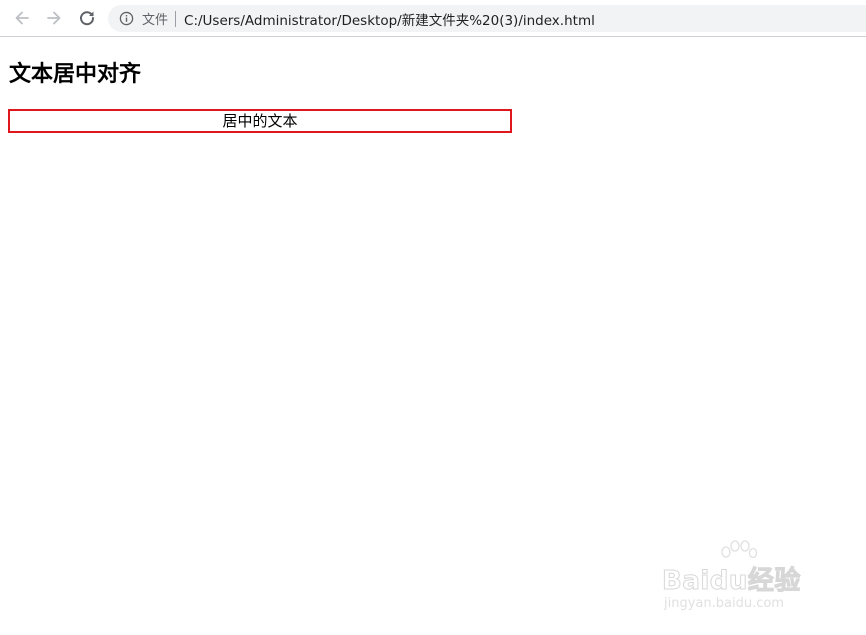  I want to click on centered-text-box: 居中的文本, so click(260, 121).